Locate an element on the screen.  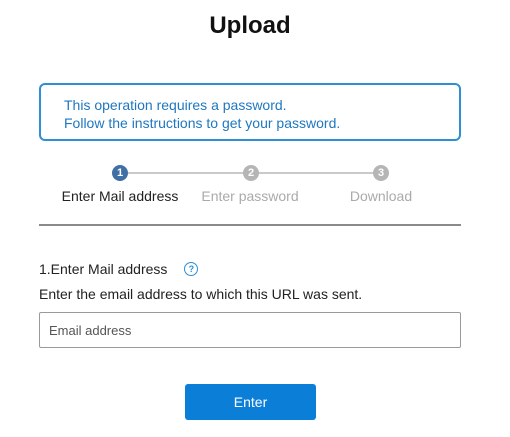
question-circle-icon: ? is located at coordinates (191, 269).